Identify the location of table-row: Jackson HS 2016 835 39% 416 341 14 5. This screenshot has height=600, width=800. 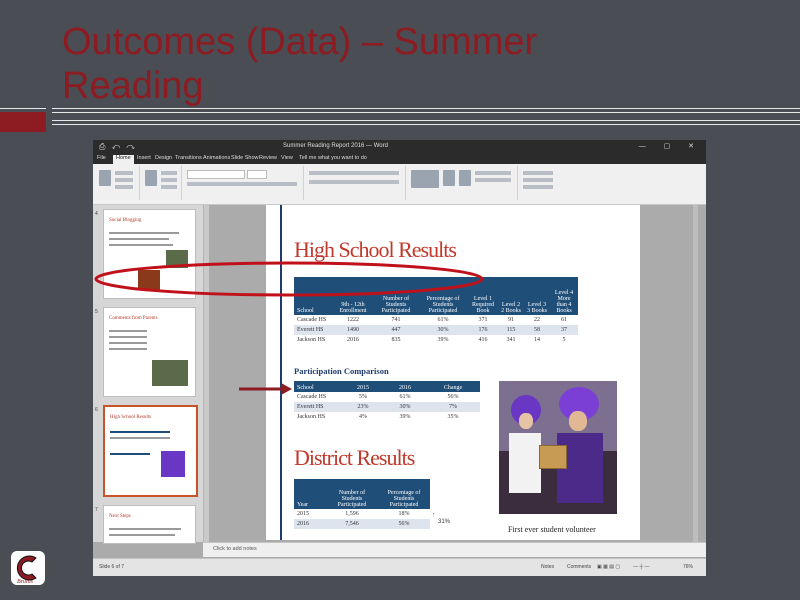
(436, 340).